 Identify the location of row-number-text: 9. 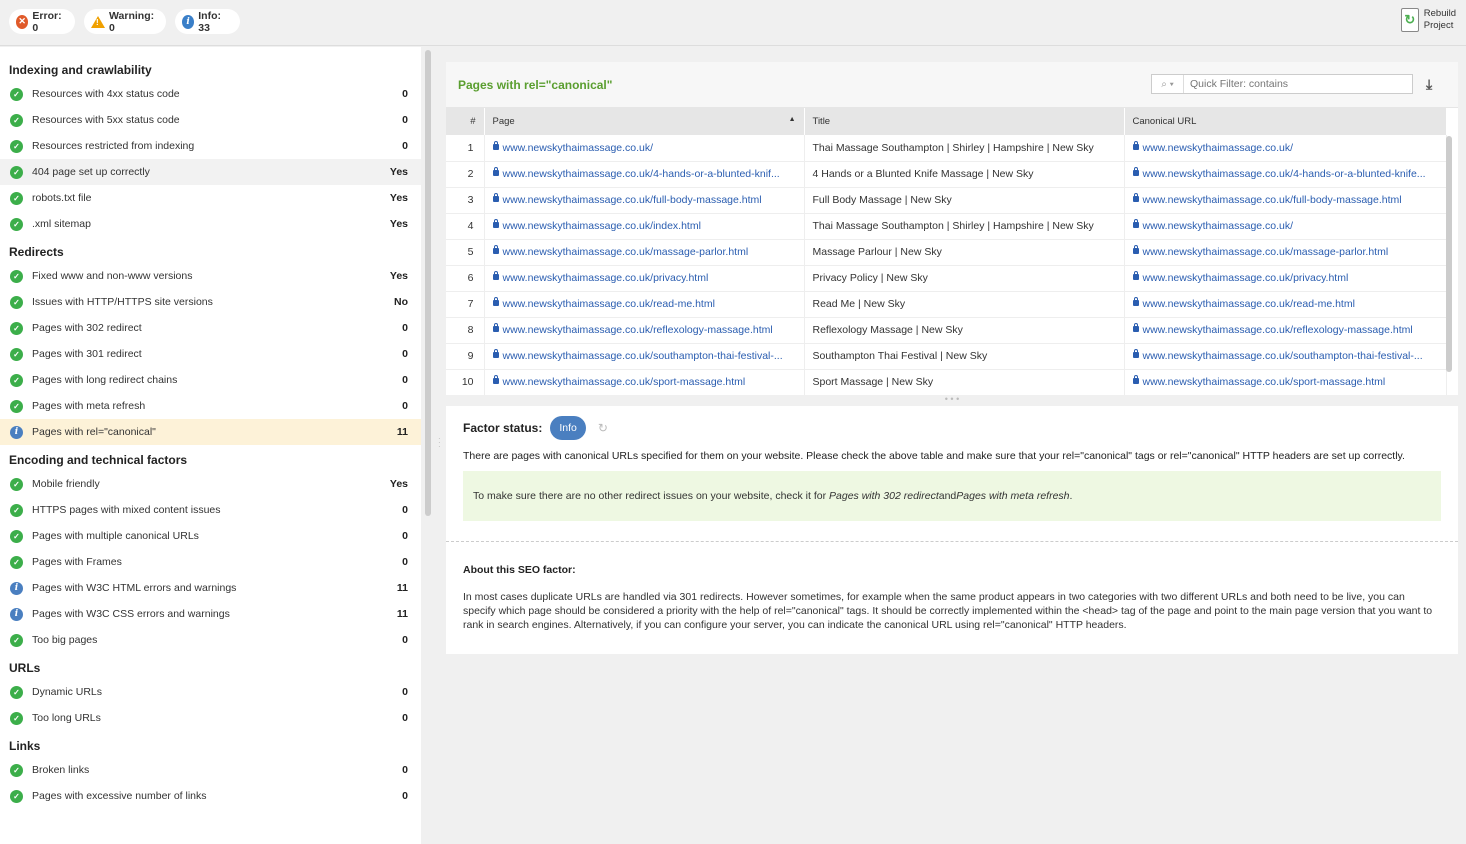
(470, 356).